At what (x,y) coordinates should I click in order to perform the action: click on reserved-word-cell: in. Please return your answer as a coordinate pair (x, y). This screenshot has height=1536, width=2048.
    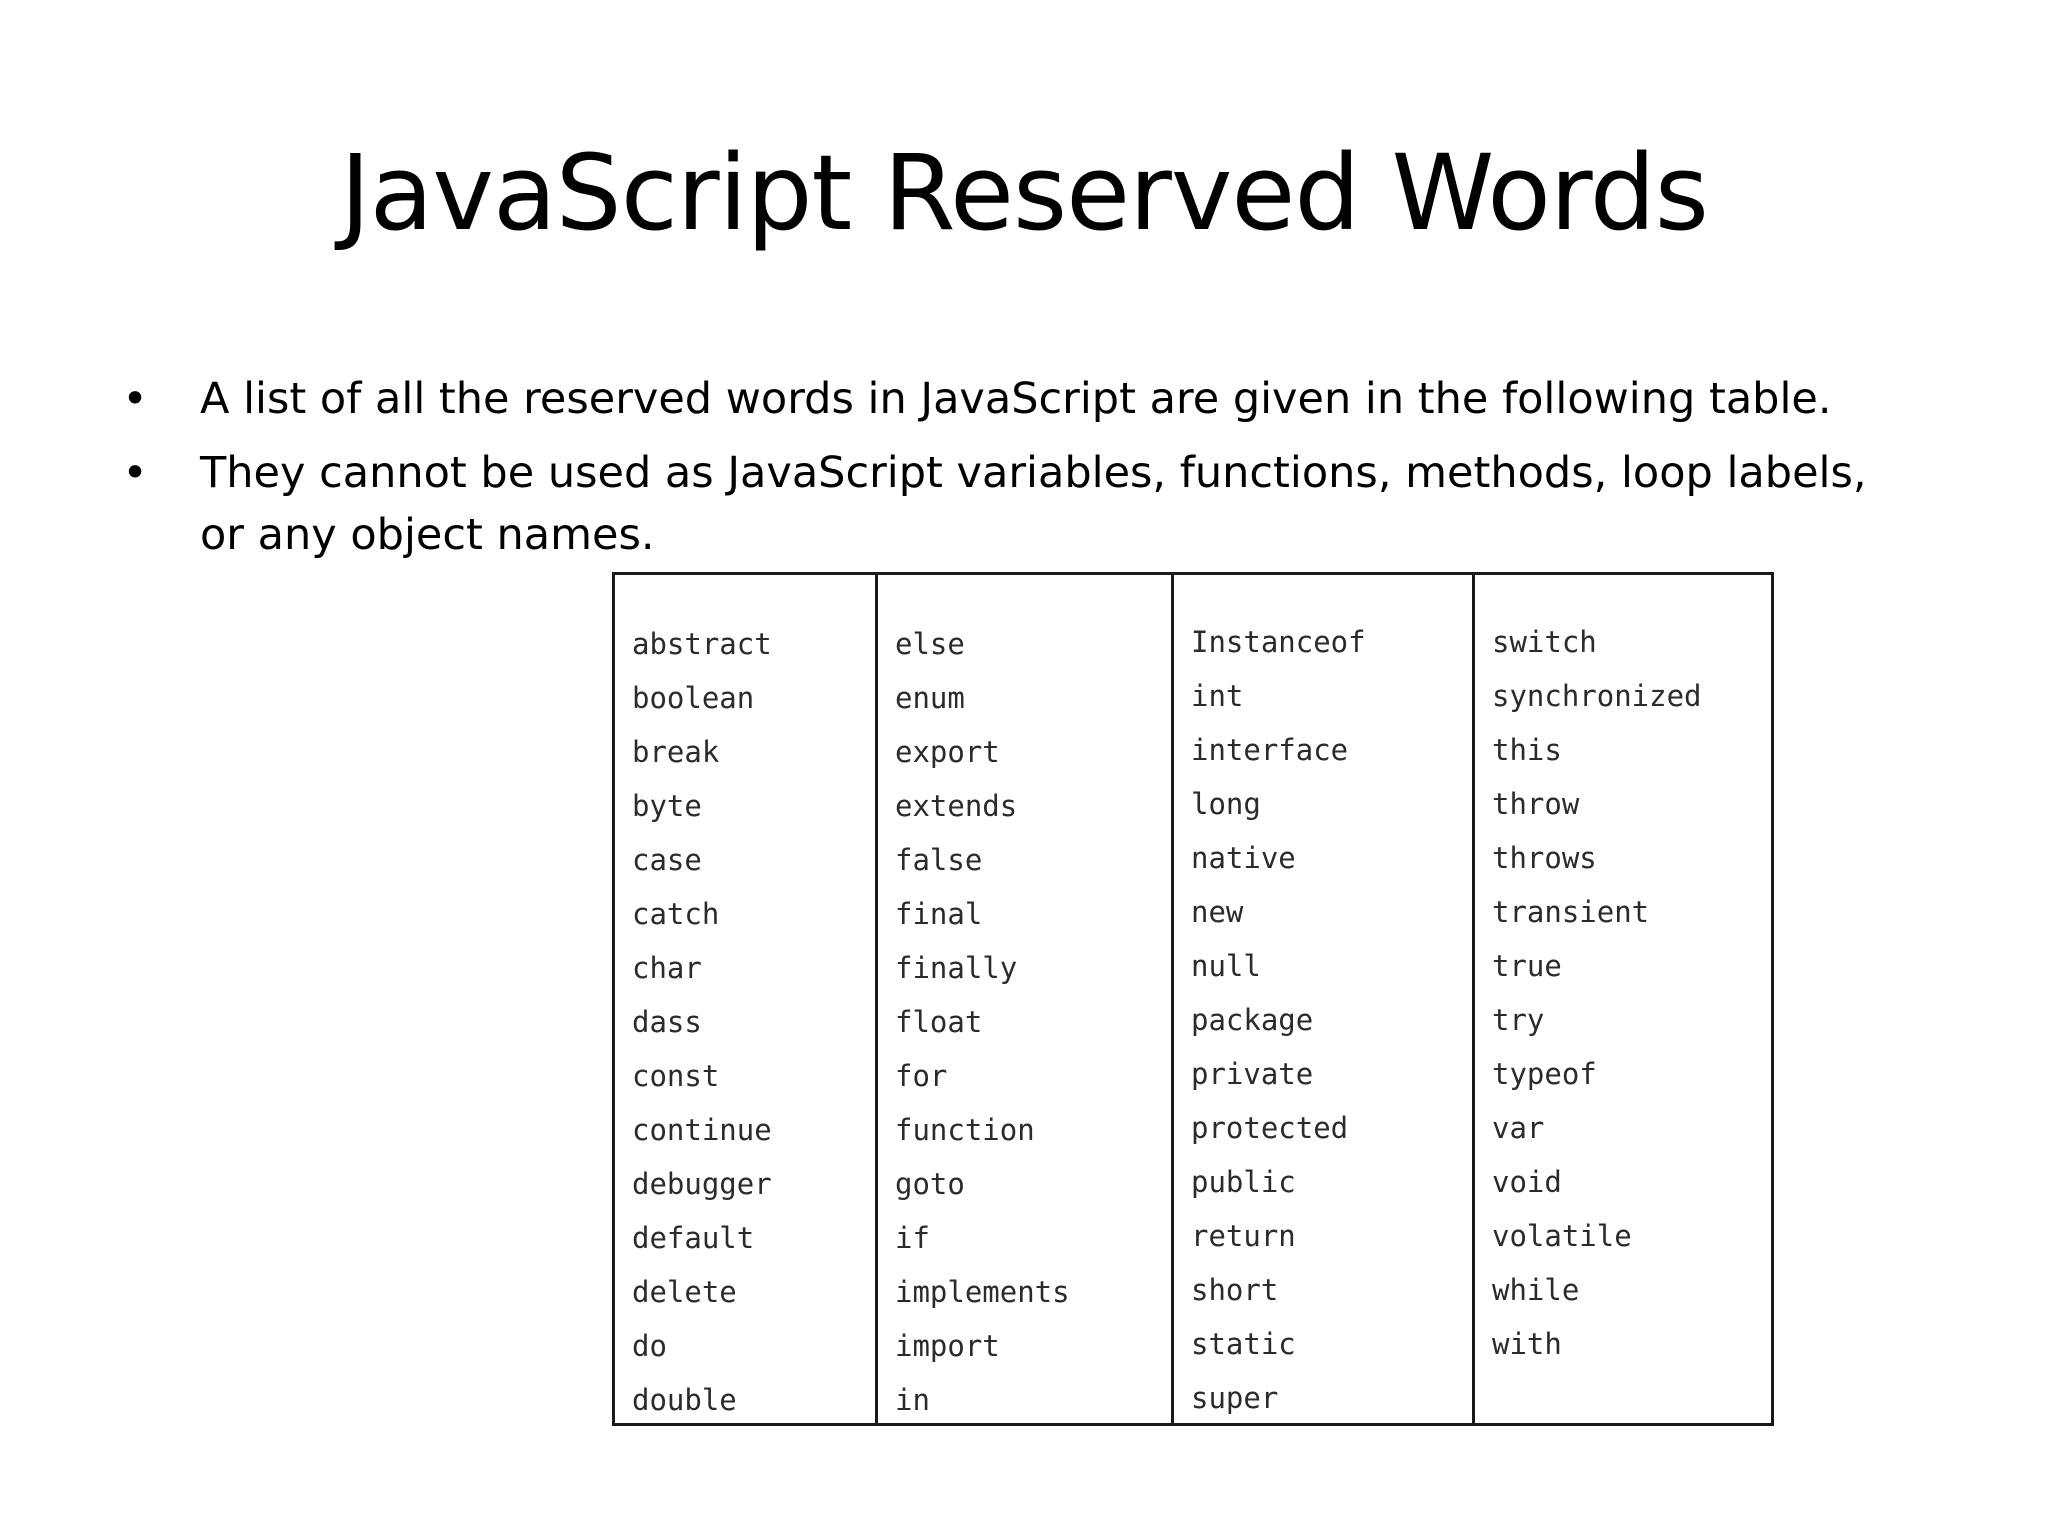
    Looking at the image, I should click on (912, 1400).